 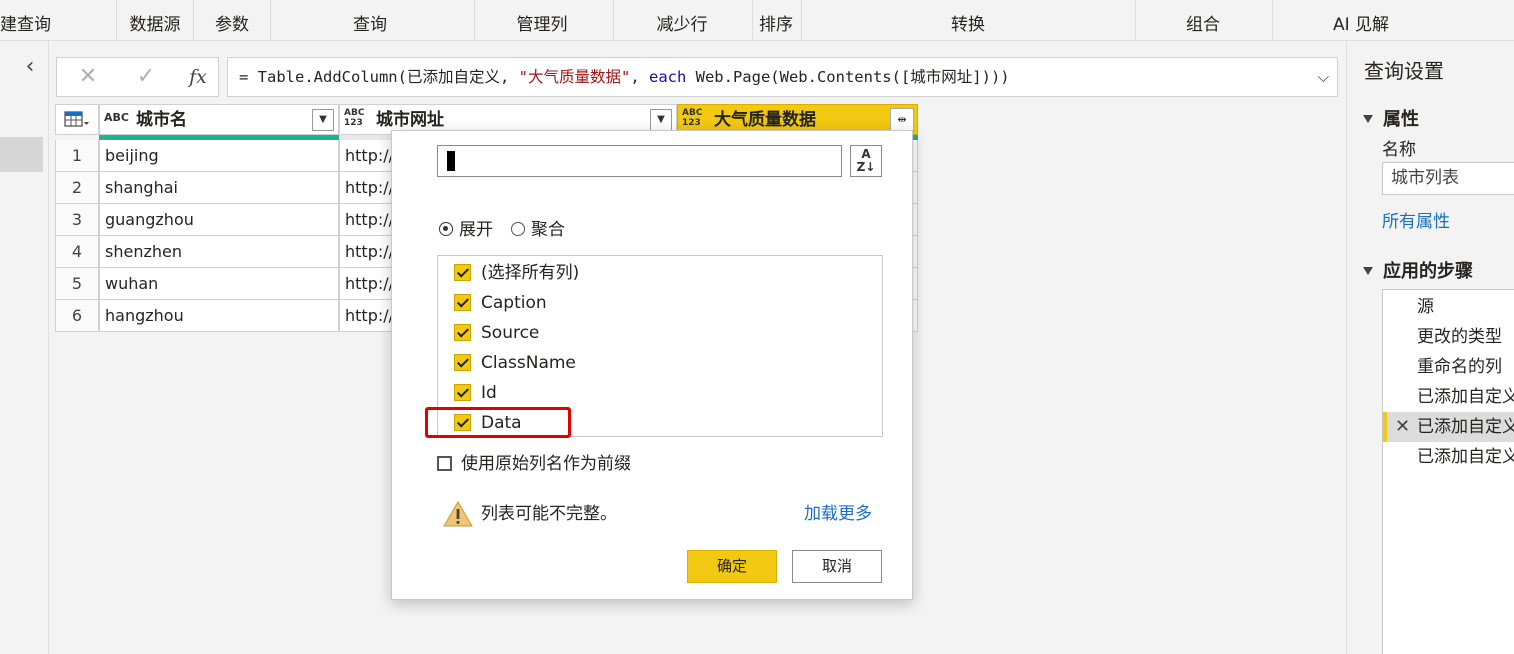 I want to click on formula-text-prefix: = Table.AddColumn(已添加自定义,, so click(x=379, y=77).